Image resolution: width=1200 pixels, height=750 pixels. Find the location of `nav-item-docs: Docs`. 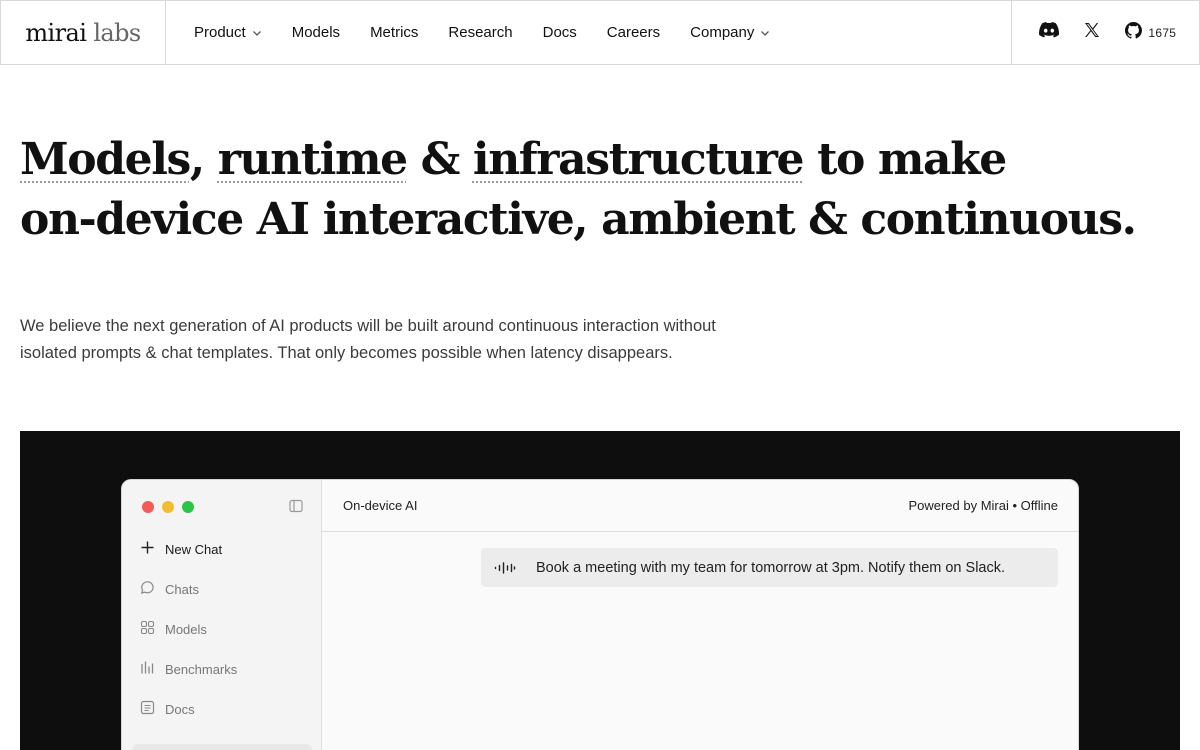

nav-item-docs: Docs is located at coordinates (560, 32).